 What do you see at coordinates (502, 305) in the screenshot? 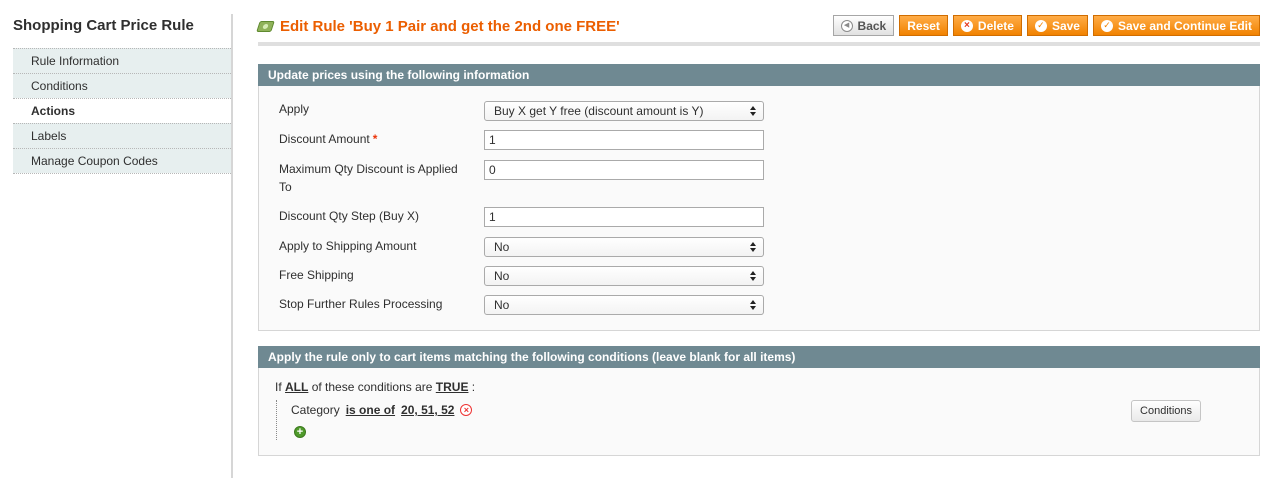
I see `stop-rules-select-value: No` at bounding box center [502, 305].